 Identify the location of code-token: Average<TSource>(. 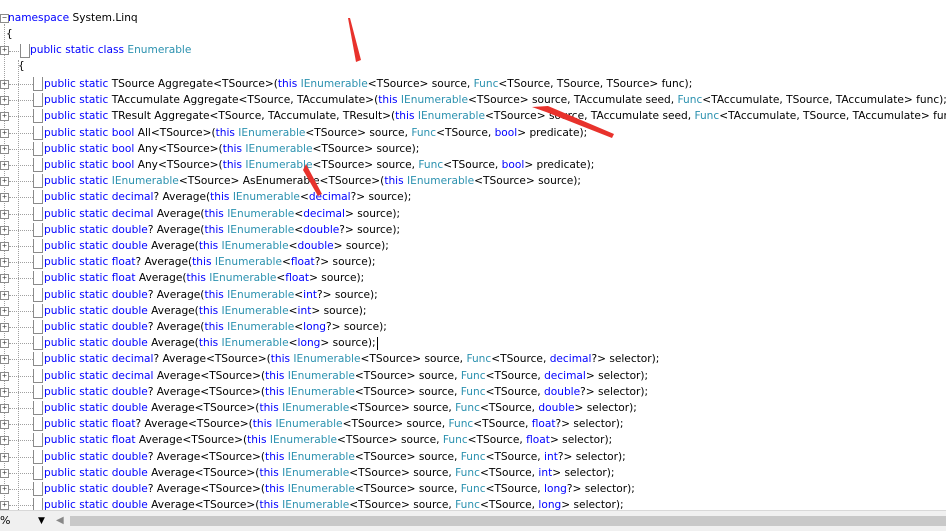
(191, 440).